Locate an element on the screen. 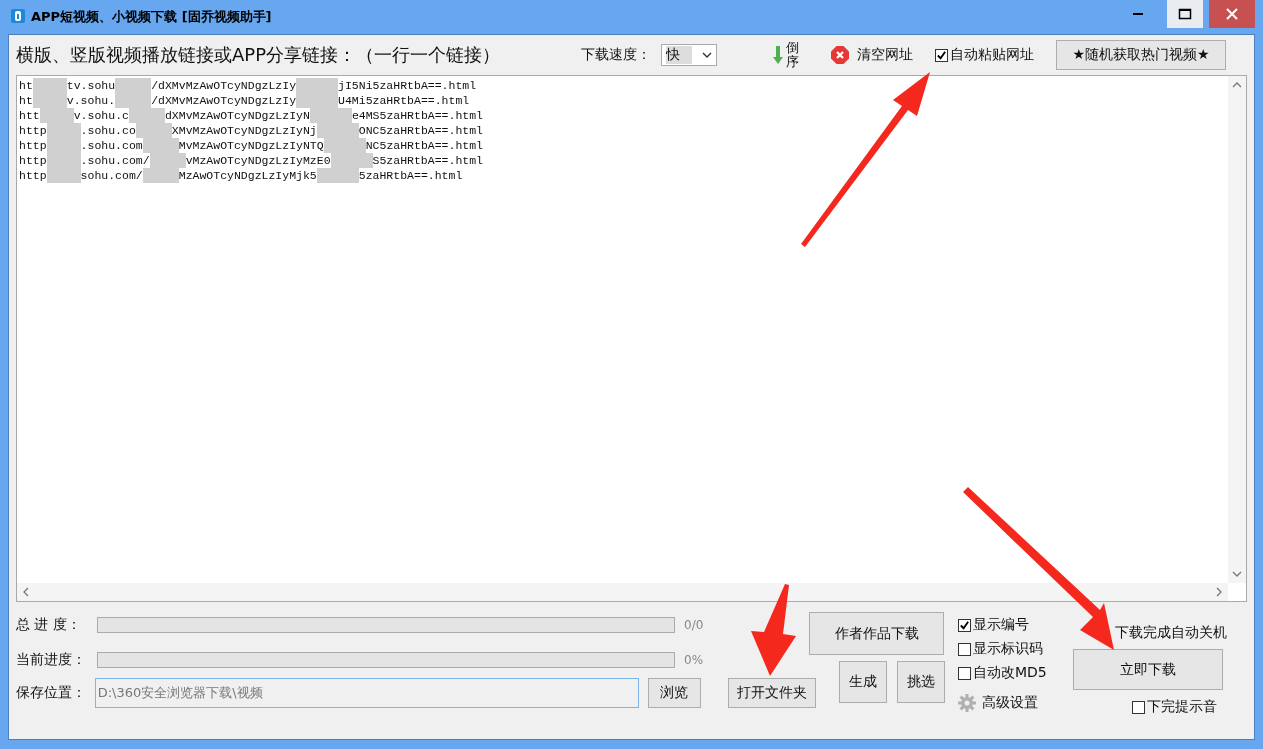 The width and height of the screenshot is (1263, 749). checkbox-label: 自动粘贴网址 is located at coordinates (992, 55).